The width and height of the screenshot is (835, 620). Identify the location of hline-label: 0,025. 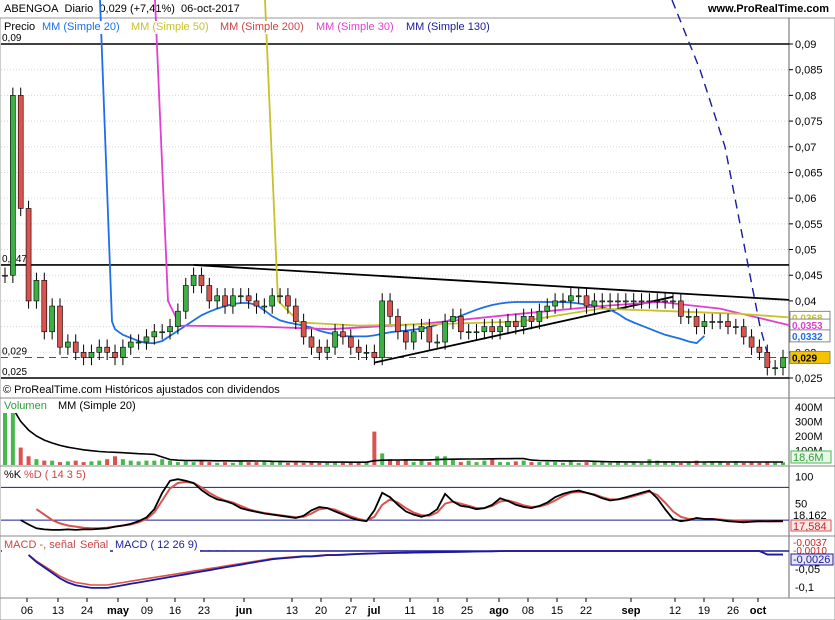
(14, 372).